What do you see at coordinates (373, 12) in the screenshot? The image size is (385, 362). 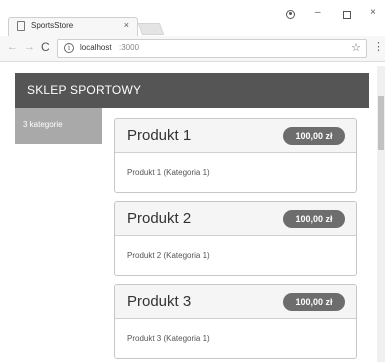 I see `close-window-button: ×` at bounding box center [373, 12].